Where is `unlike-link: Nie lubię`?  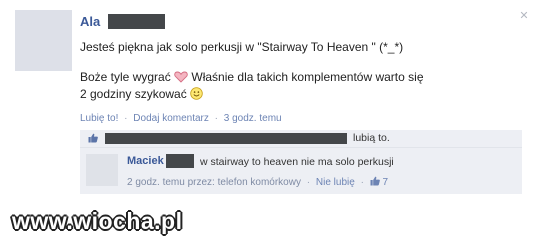 unlike-link: Nie lubię is located at coordinates (335, 182).